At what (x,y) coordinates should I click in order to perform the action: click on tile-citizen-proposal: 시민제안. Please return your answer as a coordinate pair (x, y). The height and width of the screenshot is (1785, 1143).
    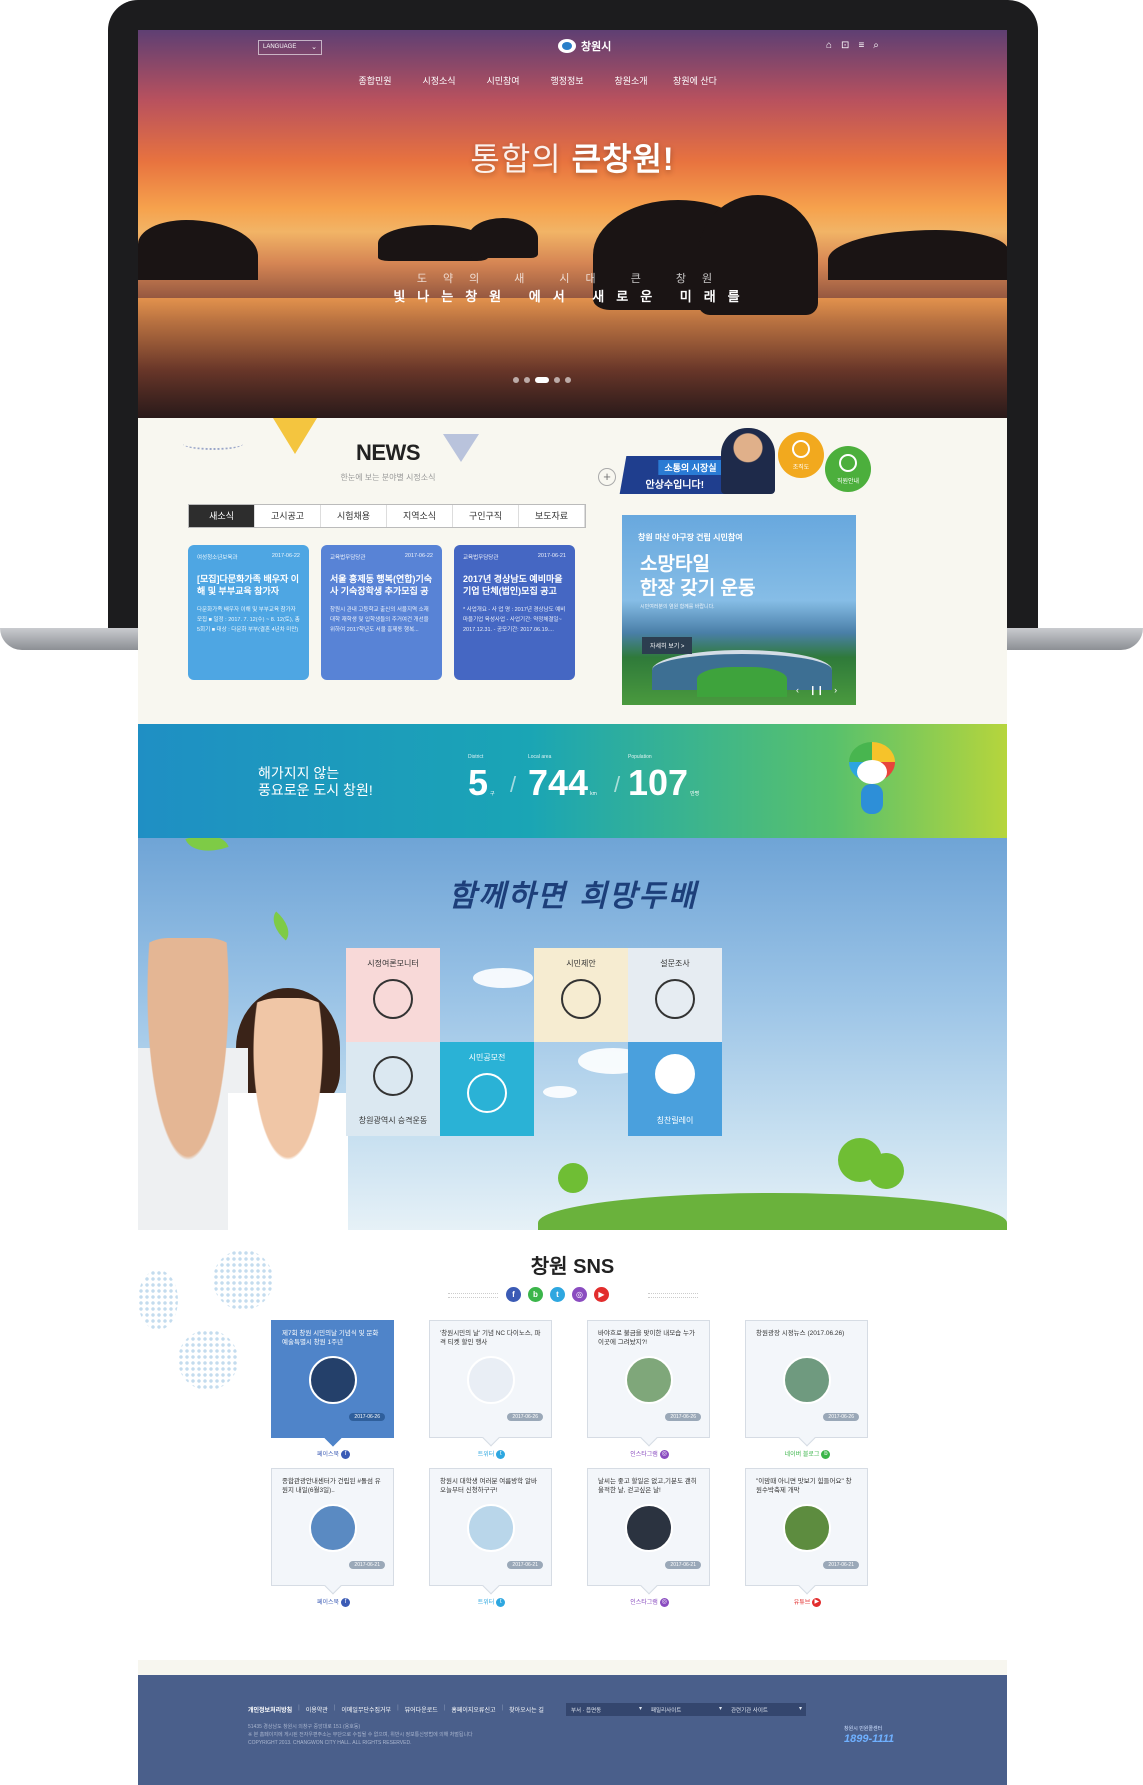
    Looking at the image, I should click on (581, 995).